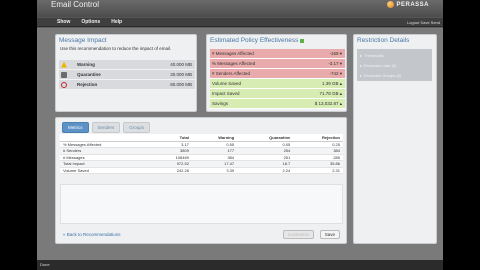  I want to click on menu-help: Help, so click(116, 22).